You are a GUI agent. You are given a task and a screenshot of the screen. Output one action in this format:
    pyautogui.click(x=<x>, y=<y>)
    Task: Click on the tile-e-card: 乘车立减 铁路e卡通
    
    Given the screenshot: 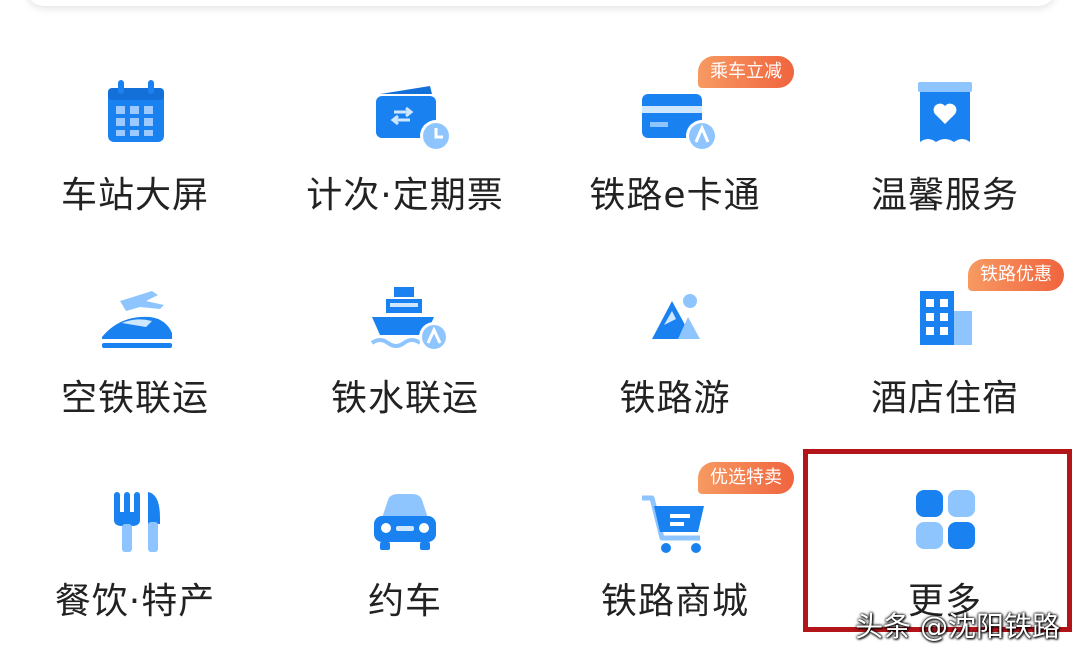 What is the action you would take?
    pyautogui.click(x=675, y=141)
    